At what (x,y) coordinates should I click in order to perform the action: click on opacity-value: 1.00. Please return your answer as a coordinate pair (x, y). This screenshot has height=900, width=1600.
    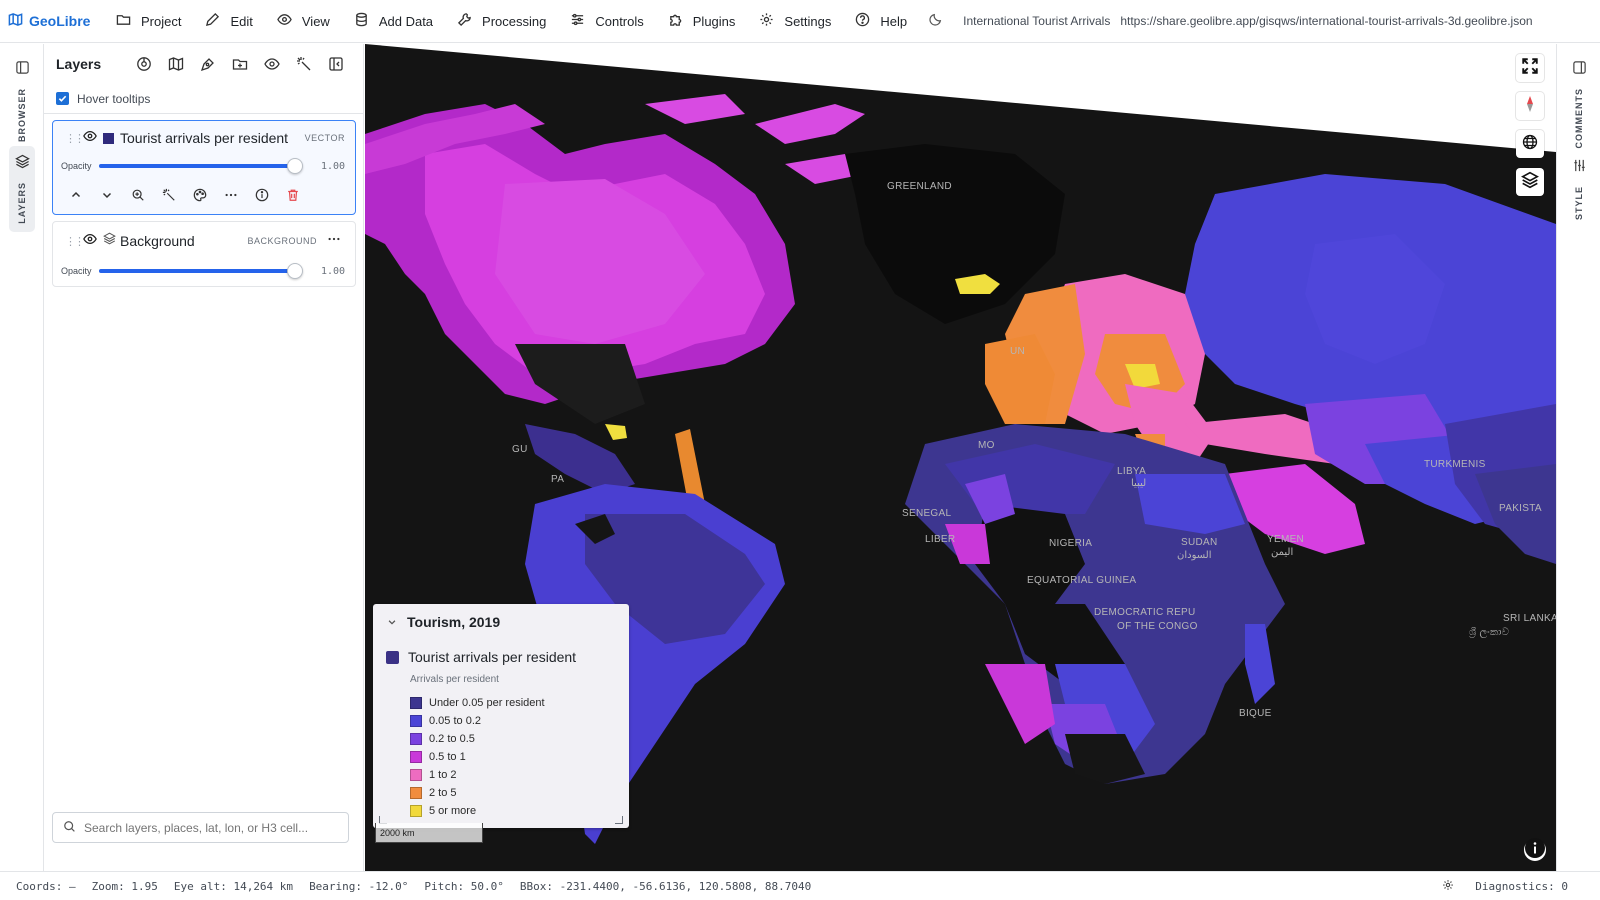
    Looking at the image, I should click on (333, 271).